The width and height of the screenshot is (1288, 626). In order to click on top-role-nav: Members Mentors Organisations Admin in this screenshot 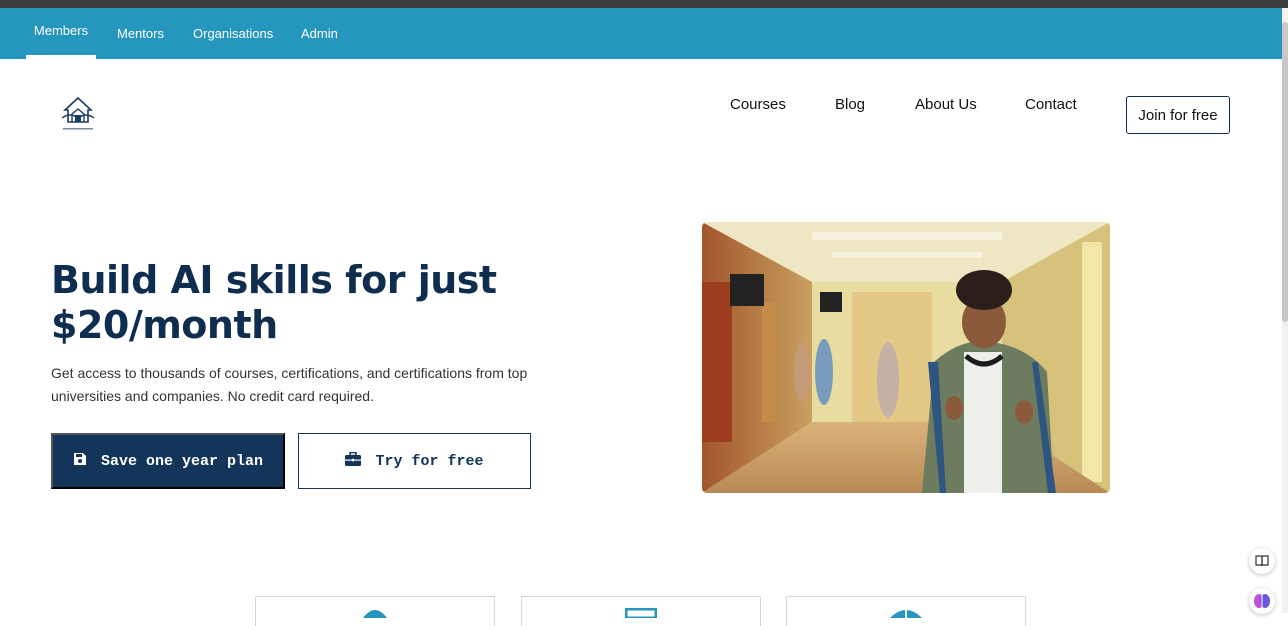, I will do `click(641, 33)`.